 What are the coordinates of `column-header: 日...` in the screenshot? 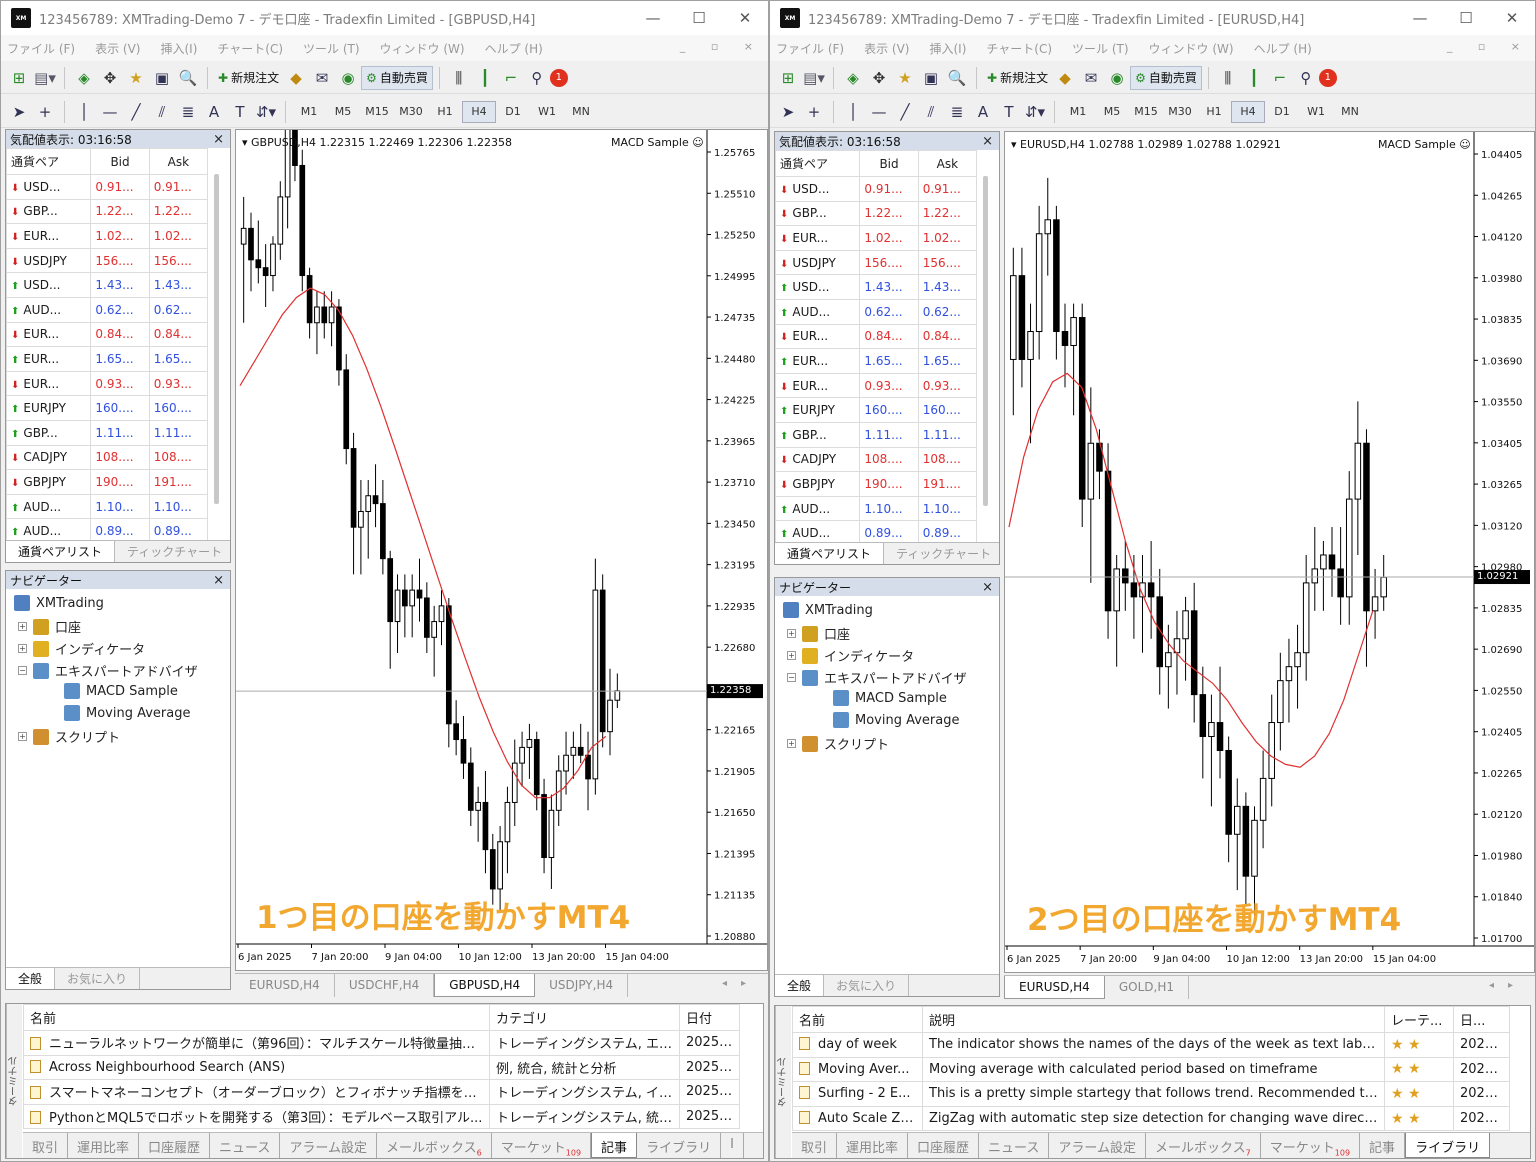 It's located at (1481, 1019).